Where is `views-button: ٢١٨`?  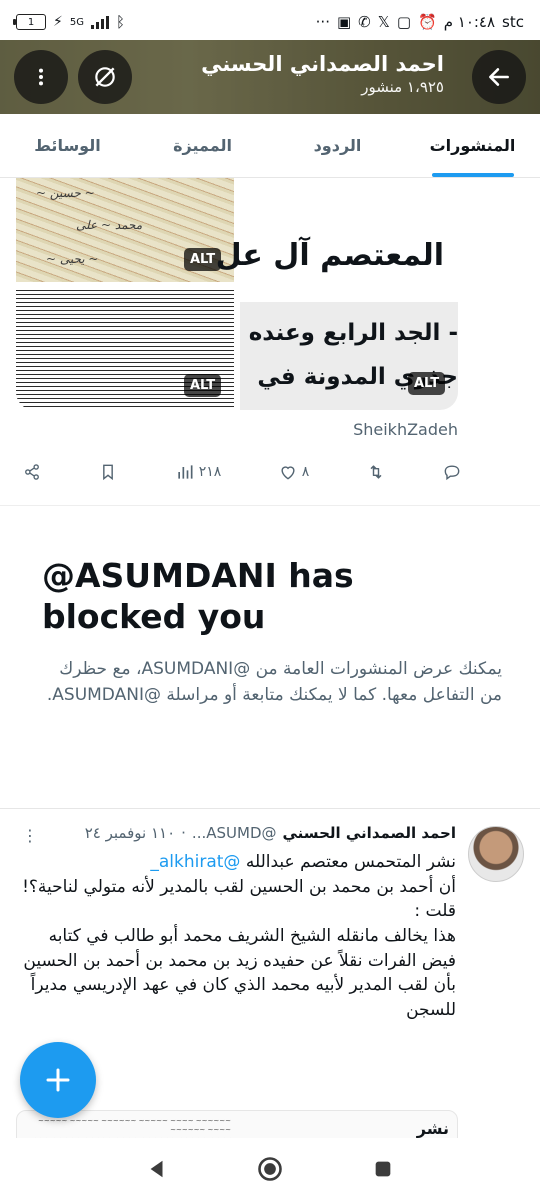
views-button: ٢١٨ is located at coordinates (198, 472).